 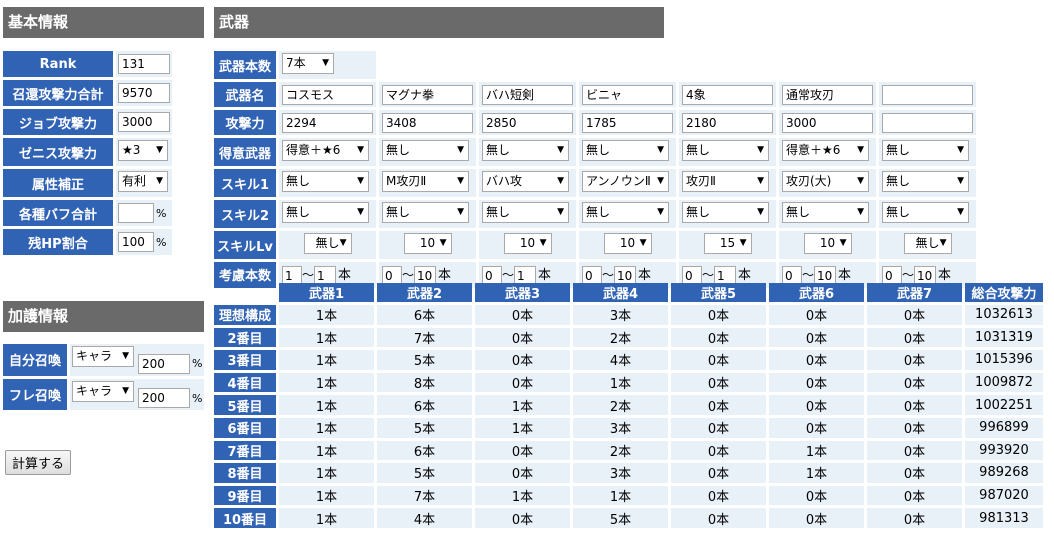 I want to click on weapon-attack-input: 2850, so click(x=527, y=122).